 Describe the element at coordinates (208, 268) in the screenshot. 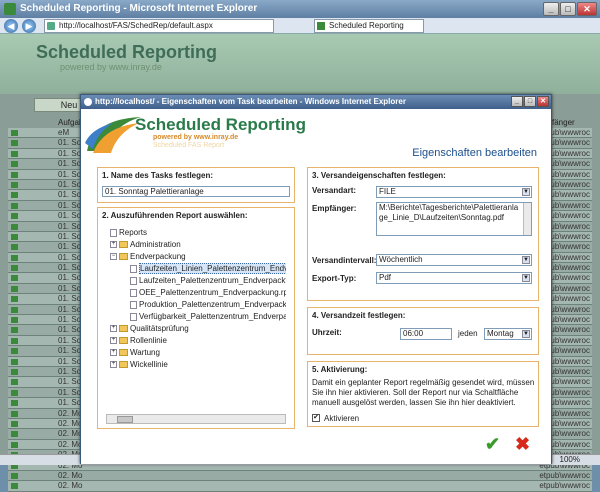

I see `tree-node-laufzeiten-linien: Laufzeiten_Linien_Palettenzentrum_Endv` at that location.